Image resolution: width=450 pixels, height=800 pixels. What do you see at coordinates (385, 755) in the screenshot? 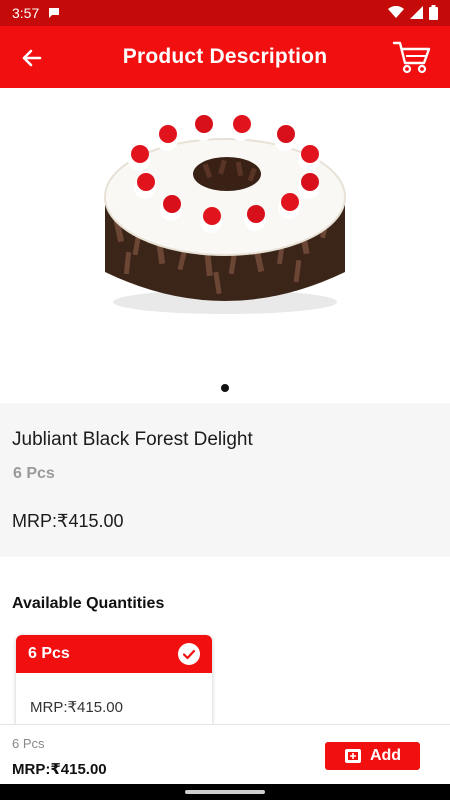
I see `add-button-label: Add` at bounding box center [385, 755].